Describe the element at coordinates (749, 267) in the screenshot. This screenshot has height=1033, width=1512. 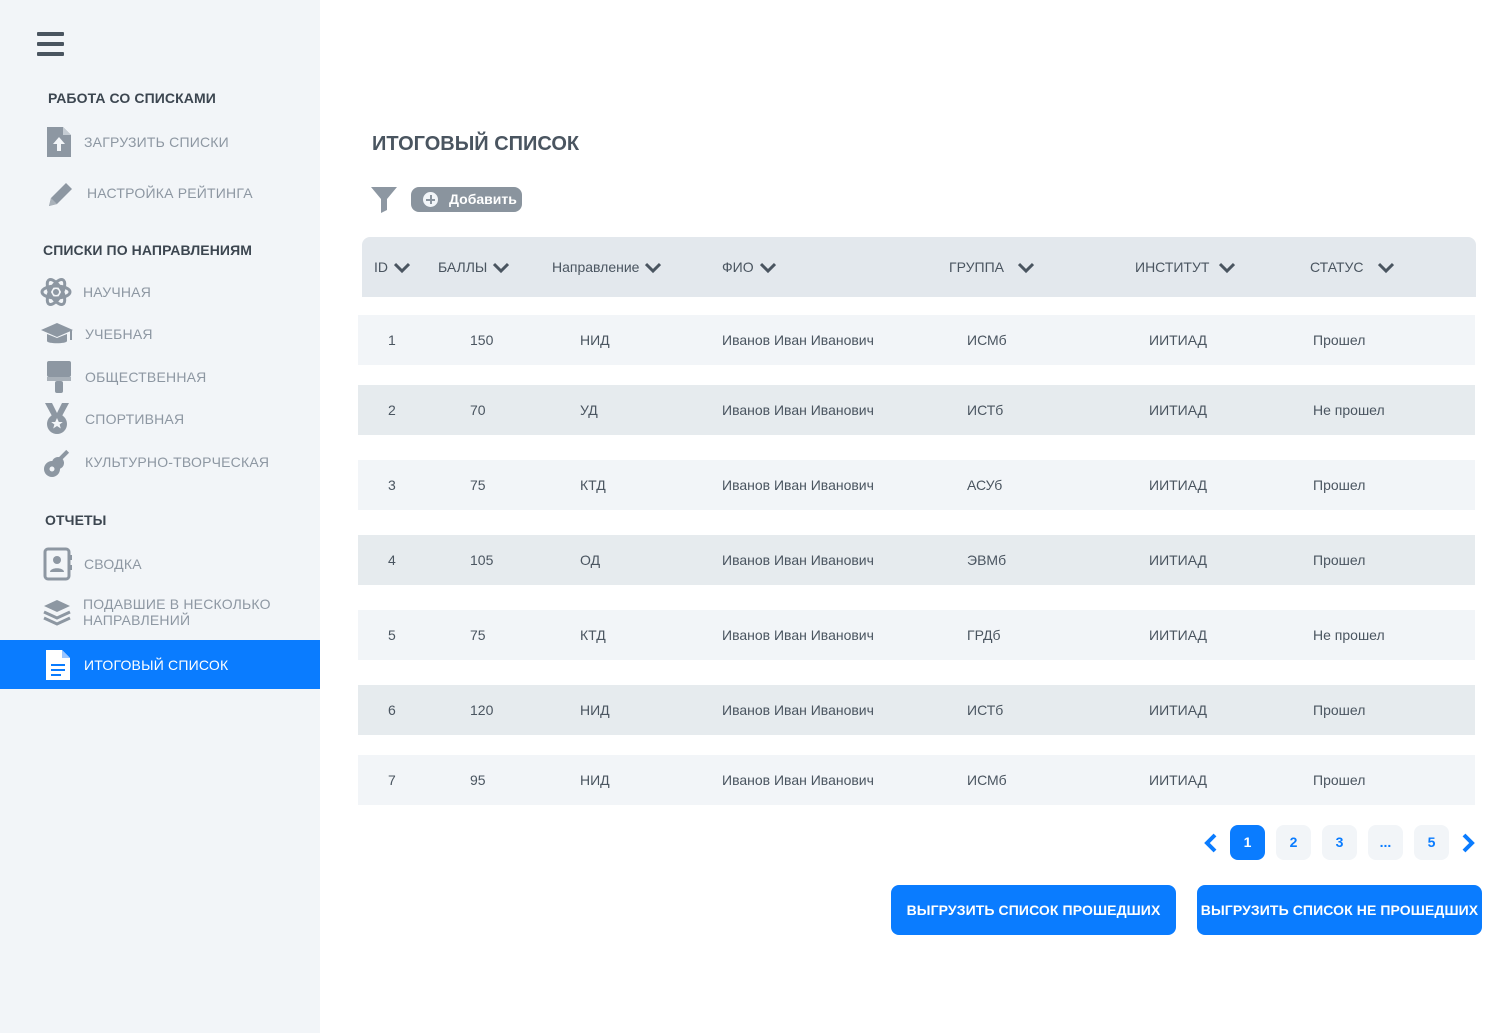
I see `column-header-name: ФИО` at that location.